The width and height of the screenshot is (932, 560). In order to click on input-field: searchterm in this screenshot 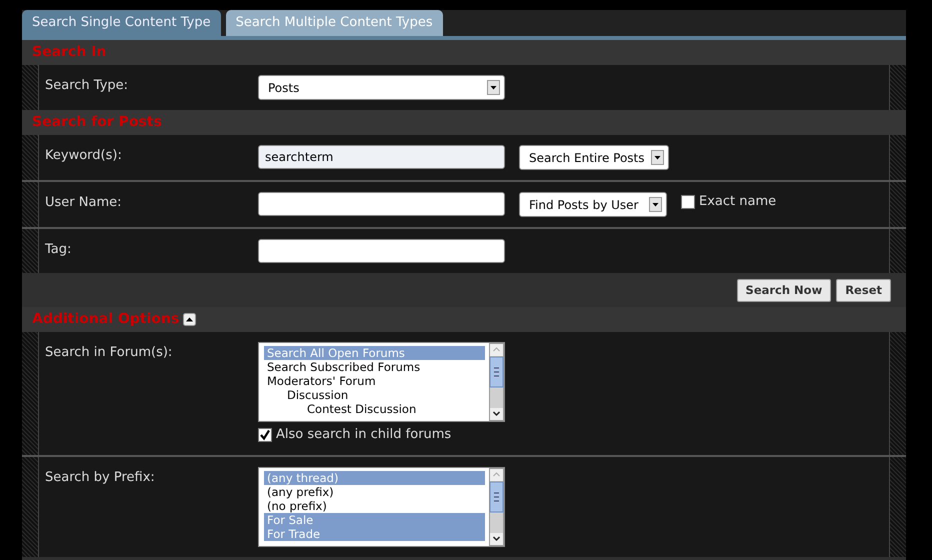, I will do `click(381, 157)`.